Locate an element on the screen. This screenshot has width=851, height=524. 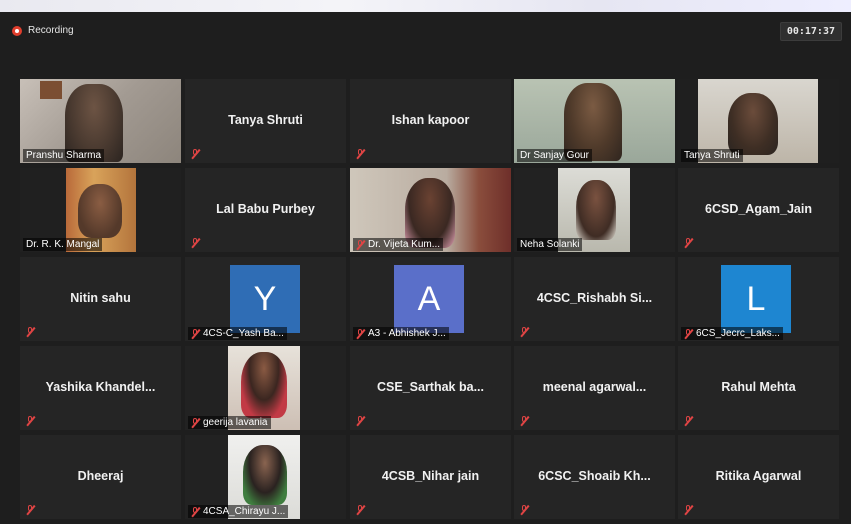
participant-name-label: Tanya Shruti is located at coordinates (712, 155).